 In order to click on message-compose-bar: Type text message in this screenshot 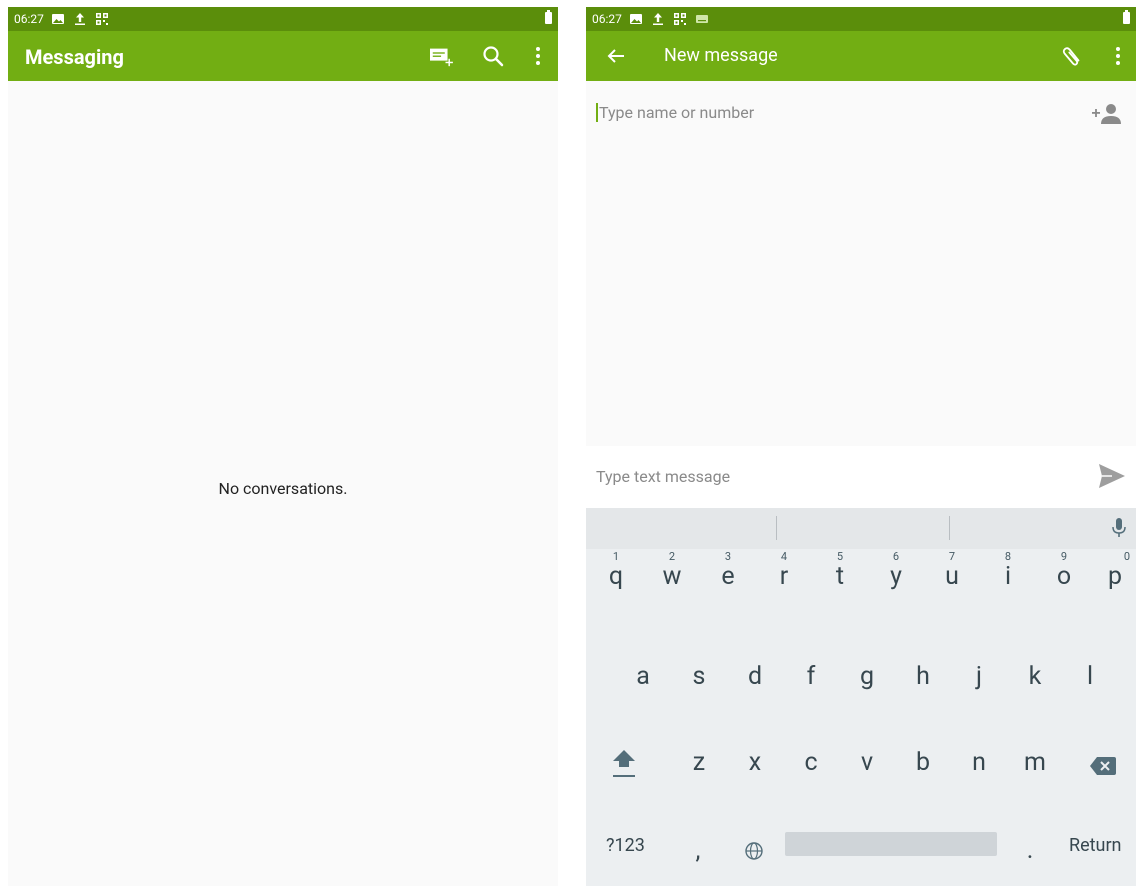, I will do `click(861, 477)`.